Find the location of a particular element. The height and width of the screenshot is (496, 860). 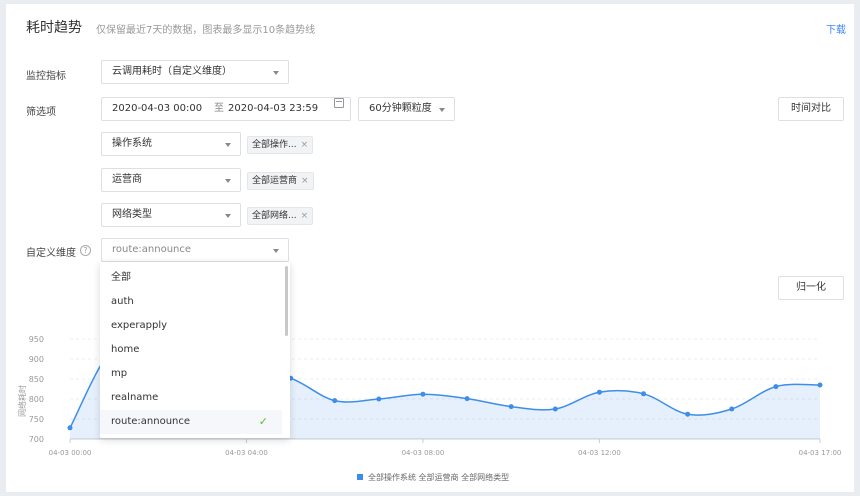

legend-label: 全部操作系统 全部运营商 全部网络类型 is located at coordinates (438, 477).